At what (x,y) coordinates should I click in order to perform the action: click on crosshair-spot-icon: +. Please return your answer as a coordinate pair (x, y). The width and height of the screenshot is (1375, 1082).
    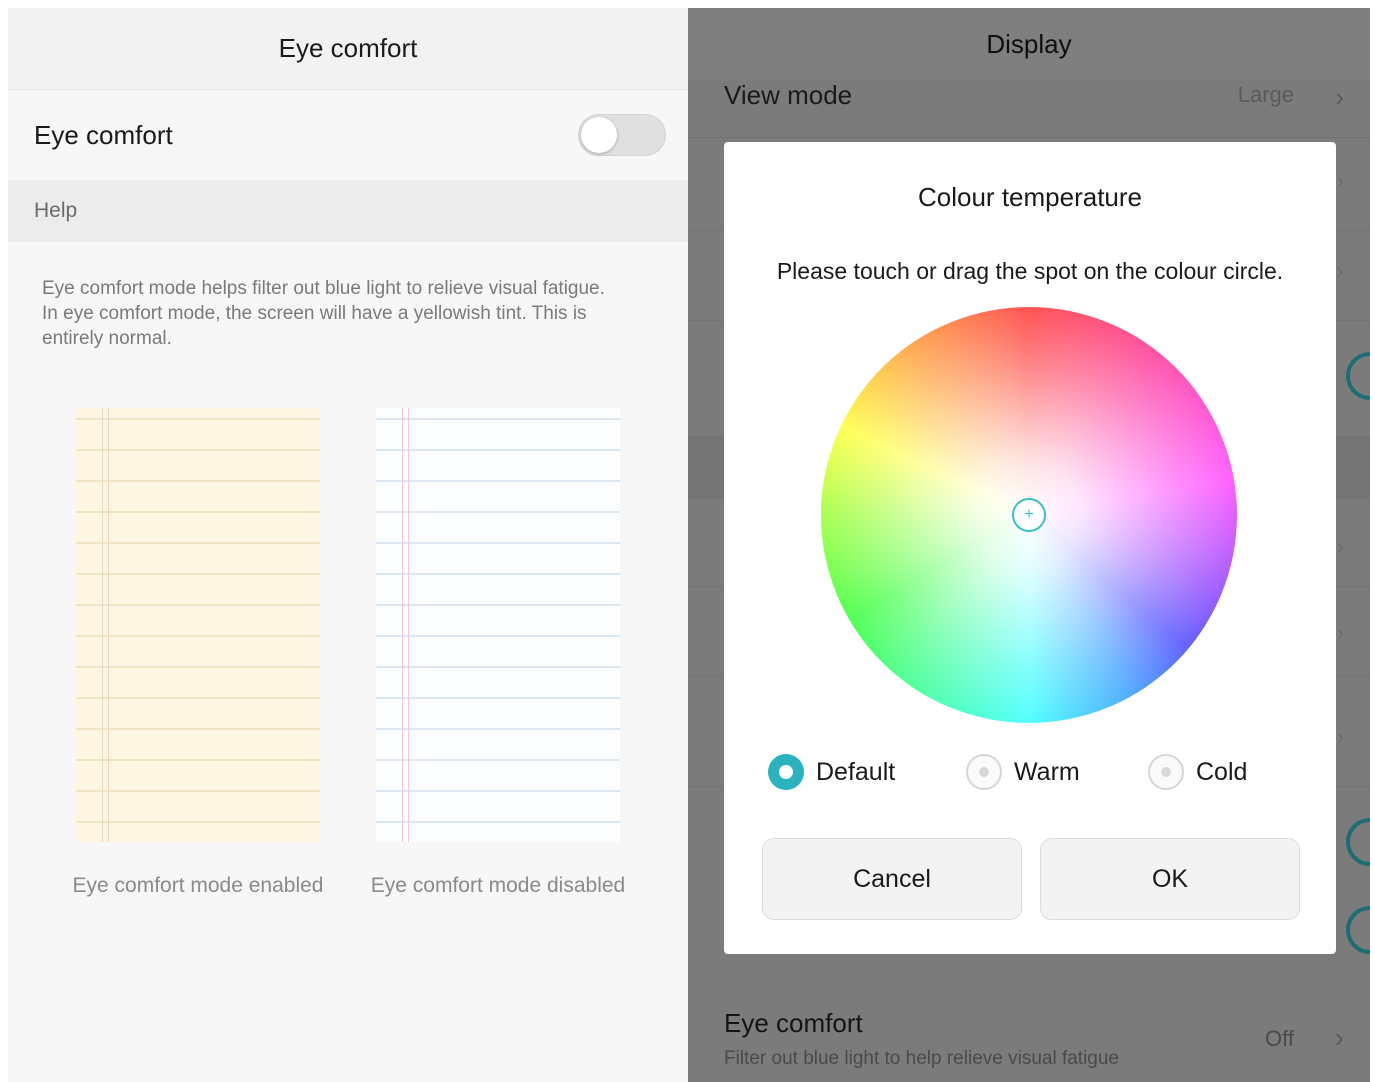
    Looking at the image, I should click on (1029, 515).